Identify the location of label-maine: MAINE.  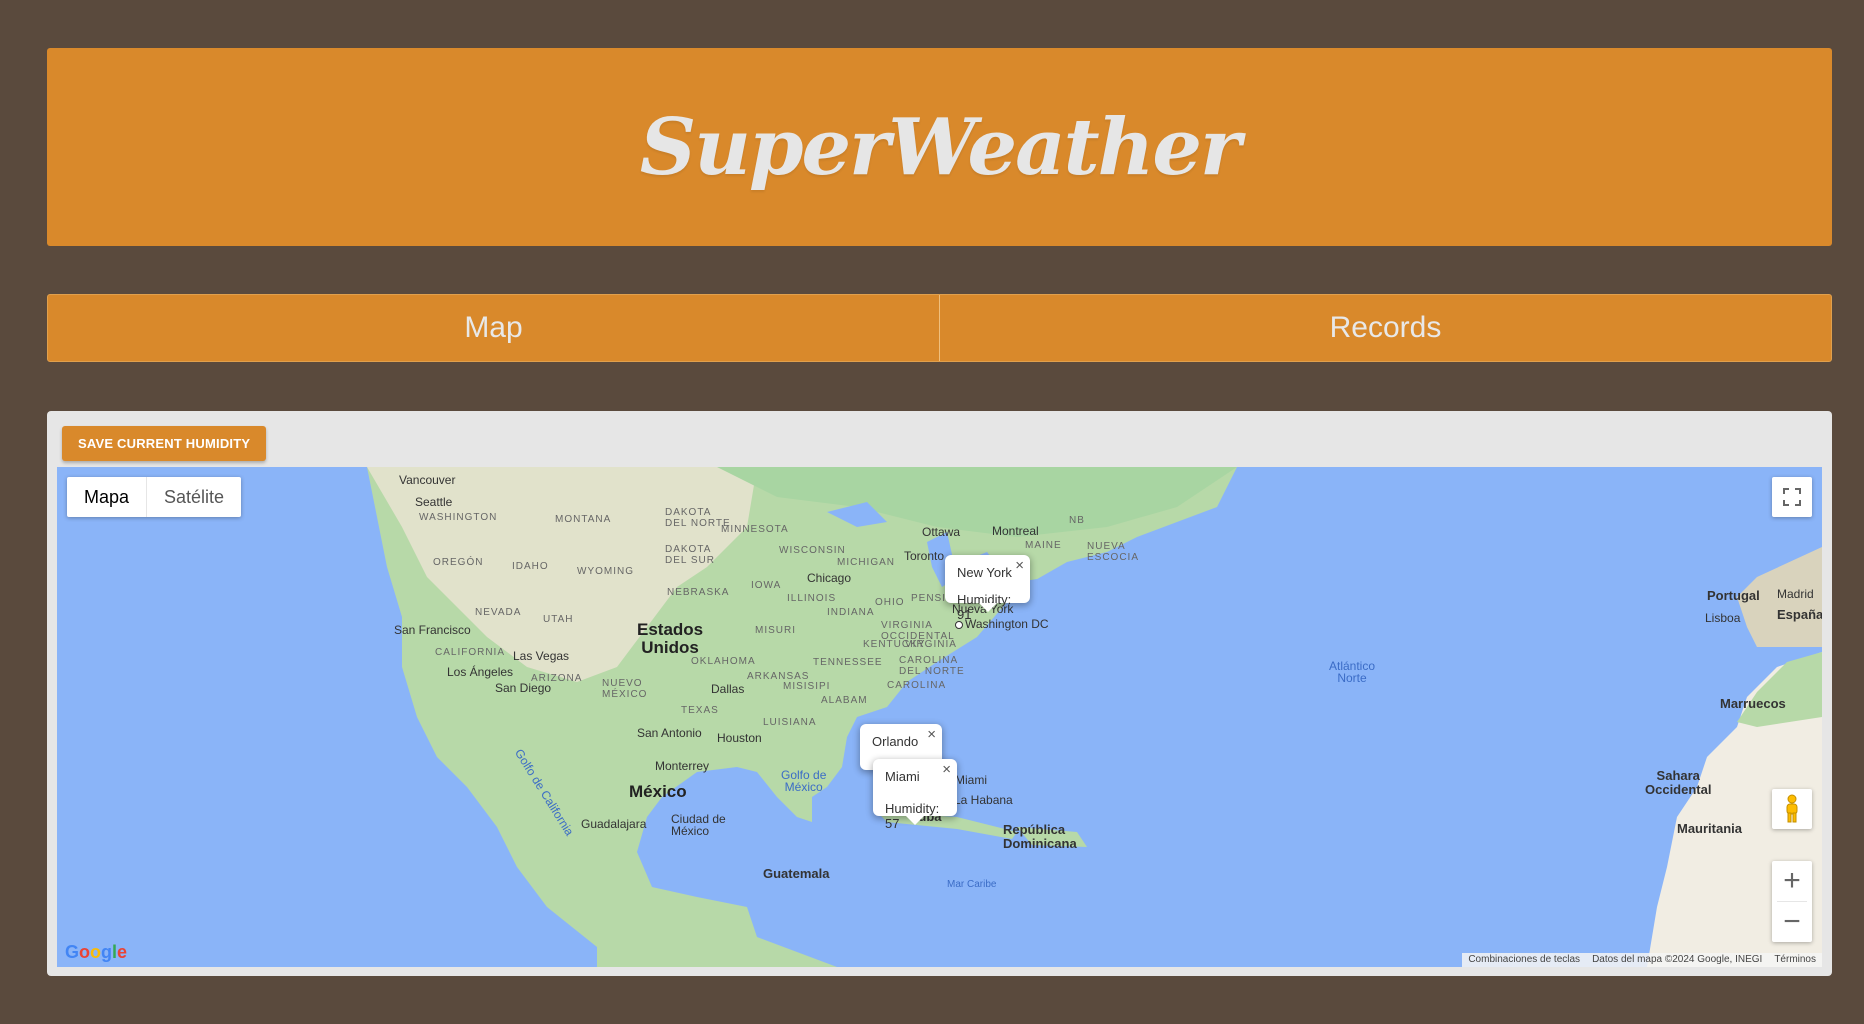
(1043, 545).